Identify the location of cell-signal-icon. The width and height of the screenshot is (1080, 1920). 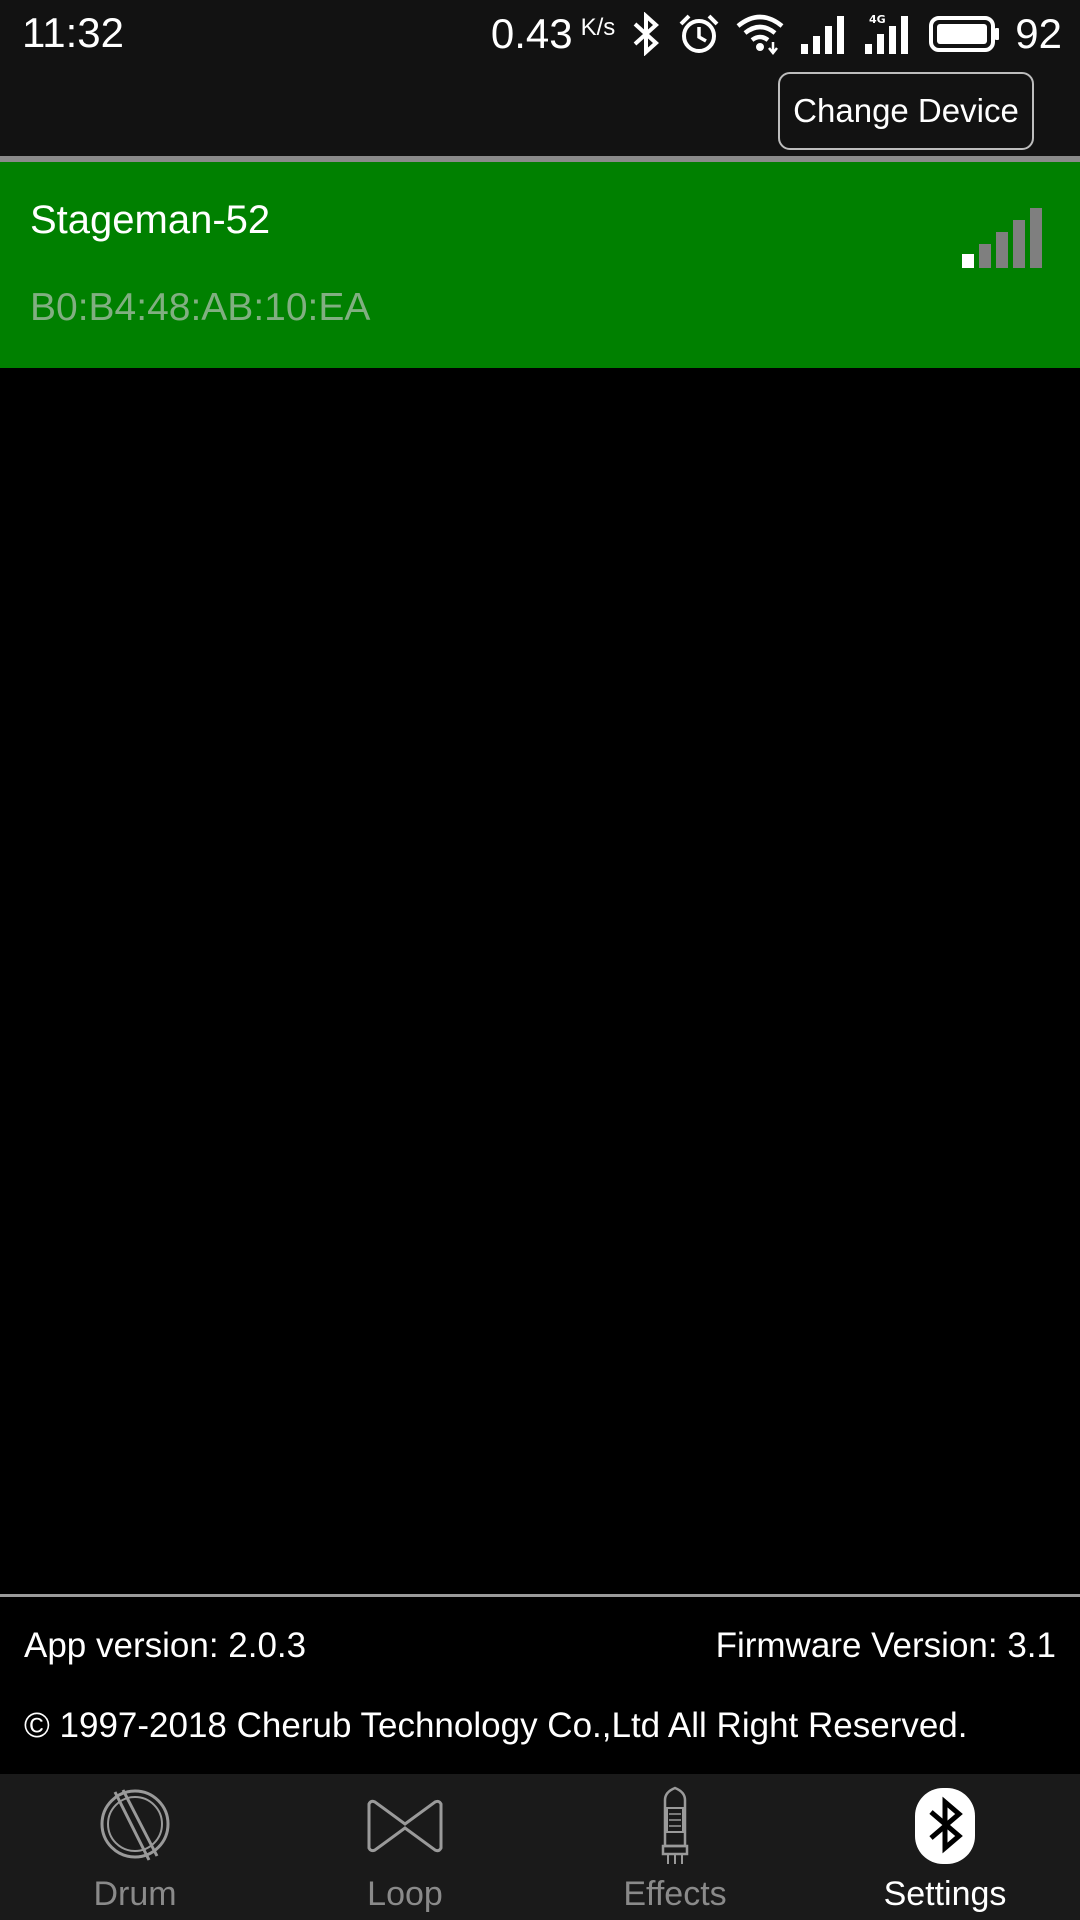
(823, 35).